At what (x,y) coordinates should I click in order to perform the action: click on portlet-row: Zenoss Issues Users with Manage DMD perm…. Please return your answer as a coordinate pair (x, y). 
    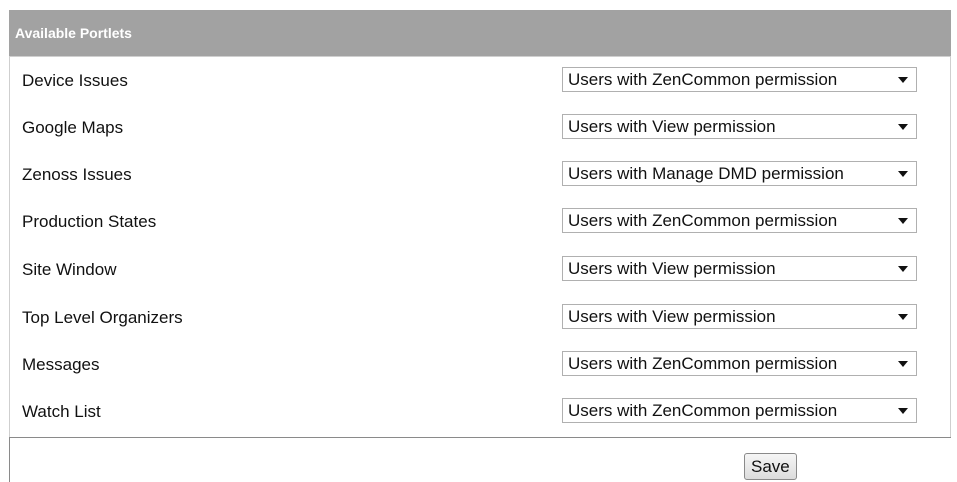
    Looking at the image, I should click on (480, 174).